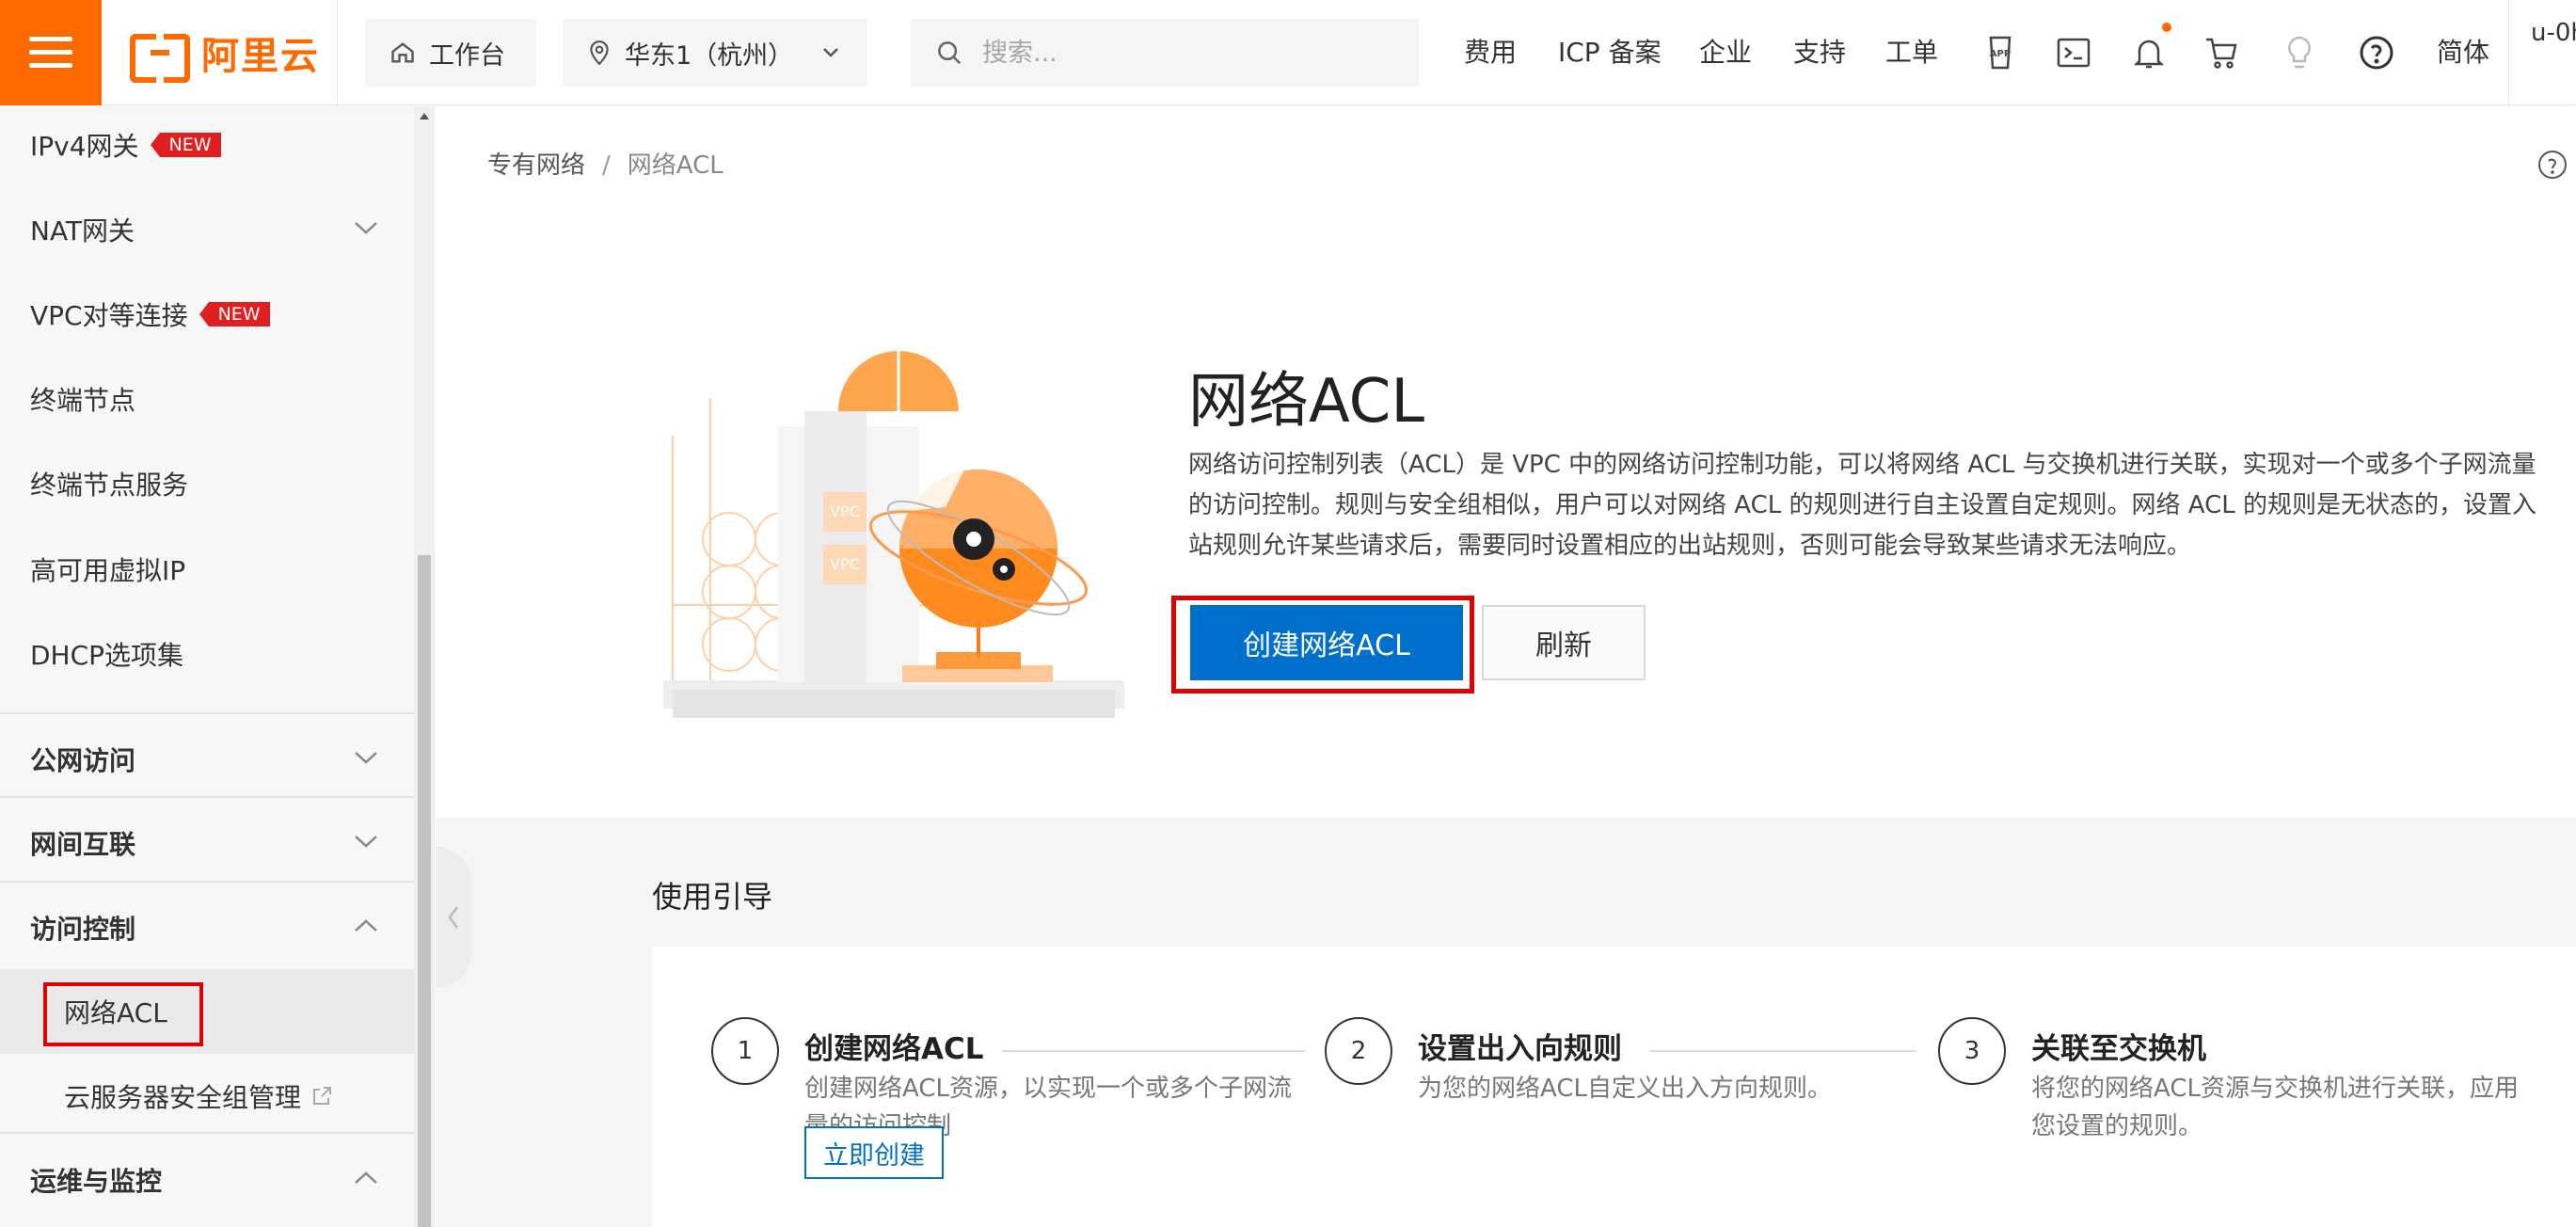 This screenshot has height=1227, width=2576. Describe the element at coordinates (1972, 1051) in the screenshot. I see `step-number: 3` at that location.